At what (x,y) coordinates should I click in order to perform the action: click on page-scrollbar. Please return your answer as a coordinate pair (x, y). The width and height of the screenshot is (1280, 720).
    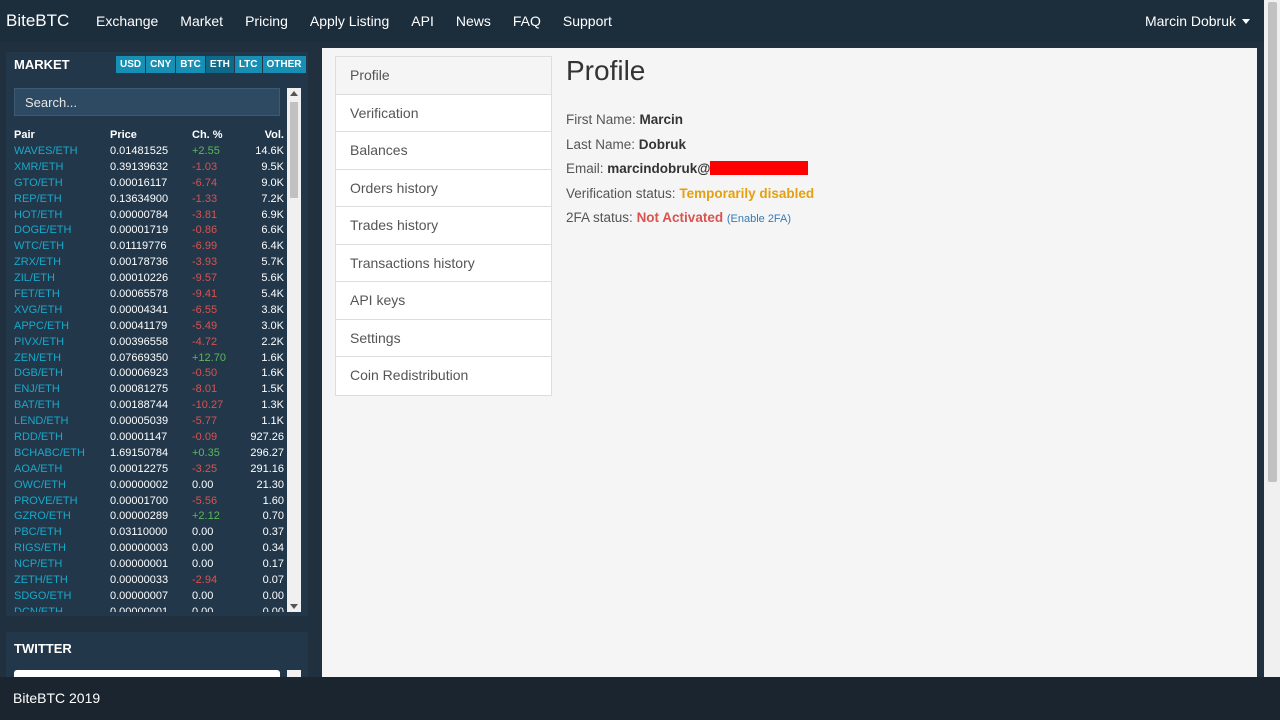
    Looking at the image, I should click on (1272, 338).